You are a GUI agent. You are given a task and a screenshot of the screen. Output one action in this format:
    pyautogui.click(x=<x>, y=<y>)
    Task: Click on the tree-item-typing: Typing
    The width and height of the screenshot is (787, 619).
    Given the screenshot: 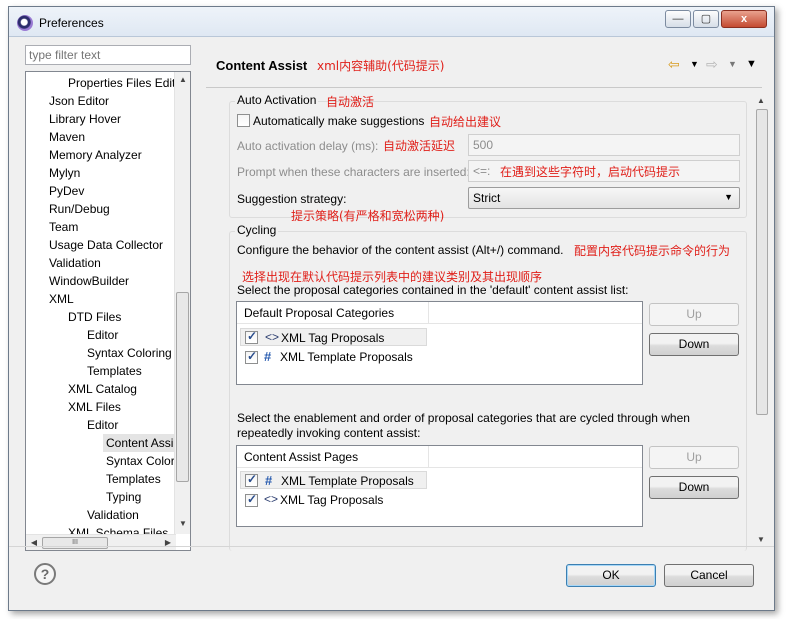 What is the action you would take?
    pyautogui.click(x=123, y=497)
    